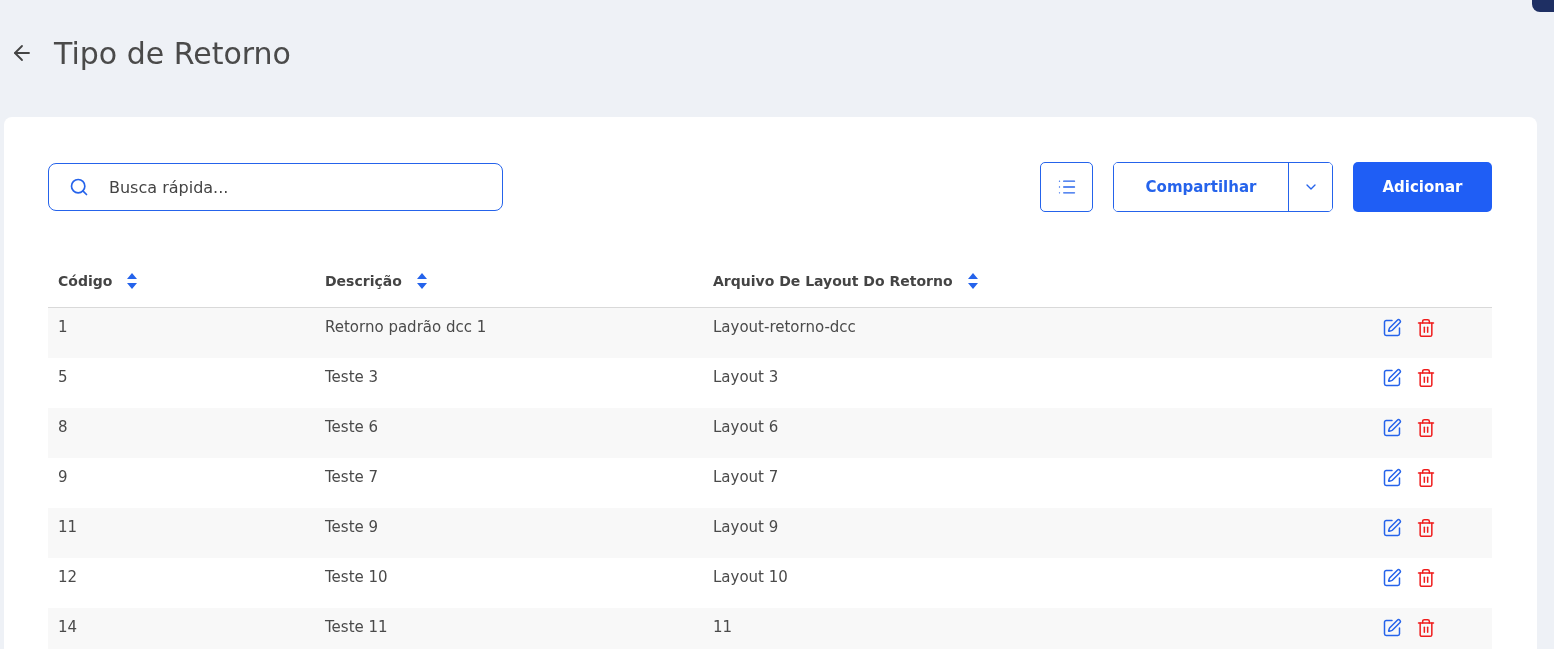 The image size is (1554, 649). What do you see at coordinates (363, 281) in the screenshot?
I see `column-header: Descrição` at bounding box center [363, 281].